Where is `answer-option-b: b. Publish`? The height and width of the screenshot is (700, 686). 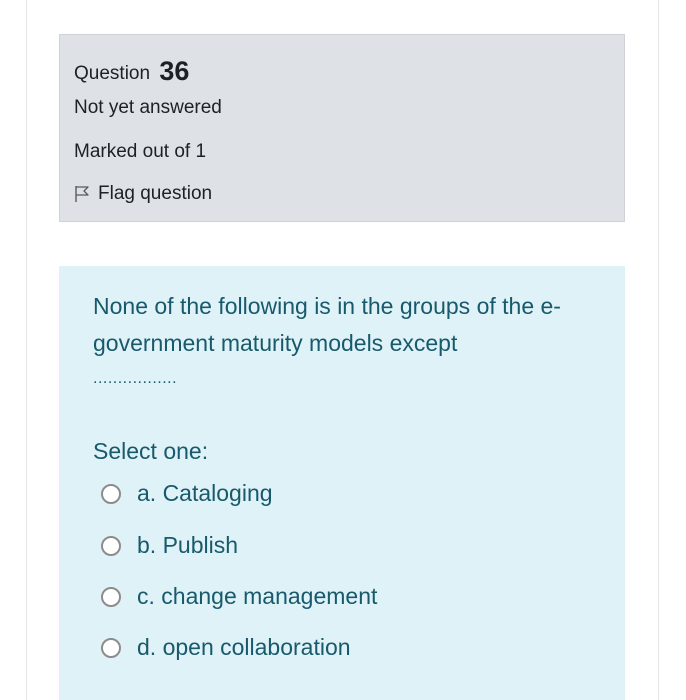 answer-option-b: b. Publish is located at coordinates (169, 545).